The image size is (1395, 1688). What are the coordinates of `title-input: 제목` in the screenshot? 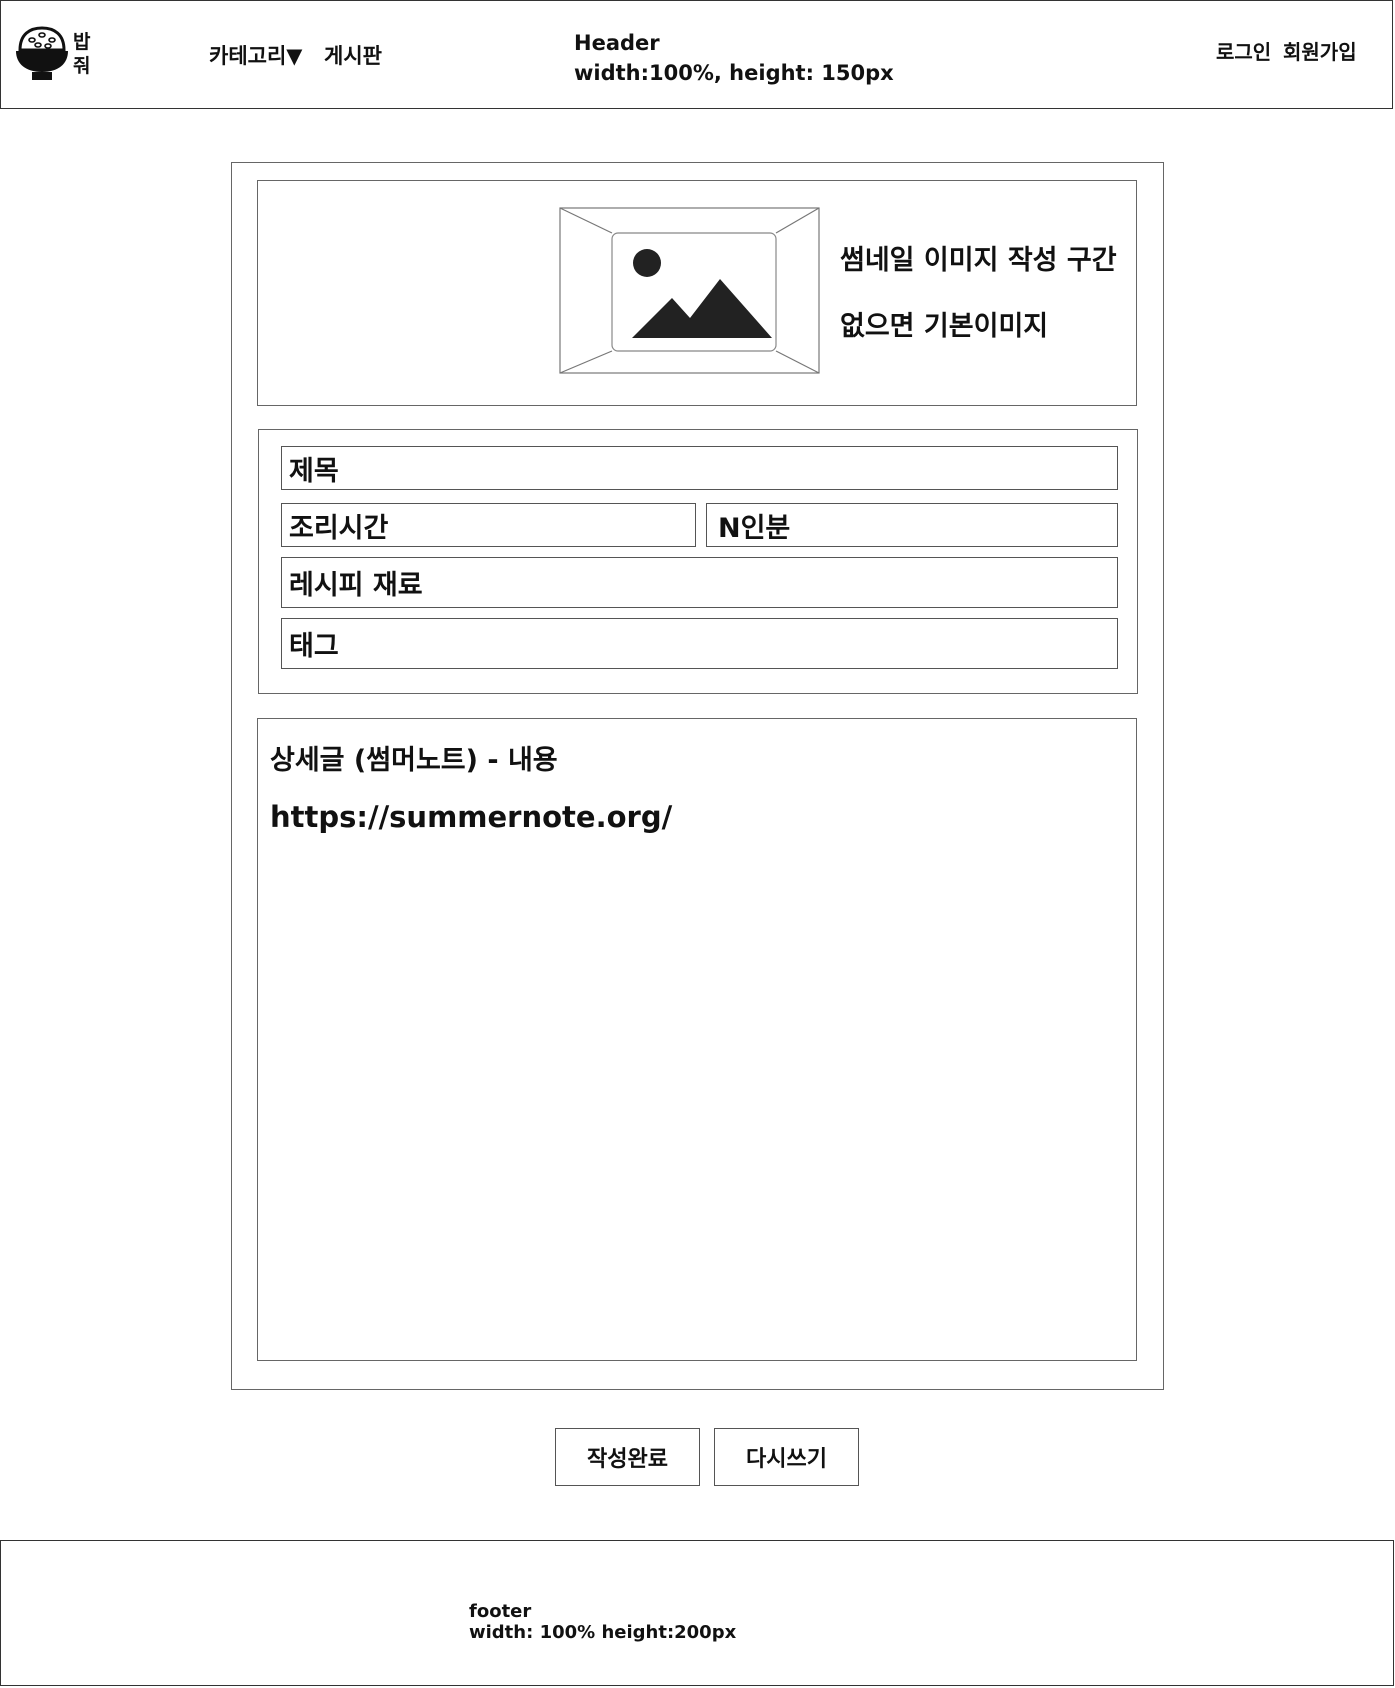 It's located at (699, 468).